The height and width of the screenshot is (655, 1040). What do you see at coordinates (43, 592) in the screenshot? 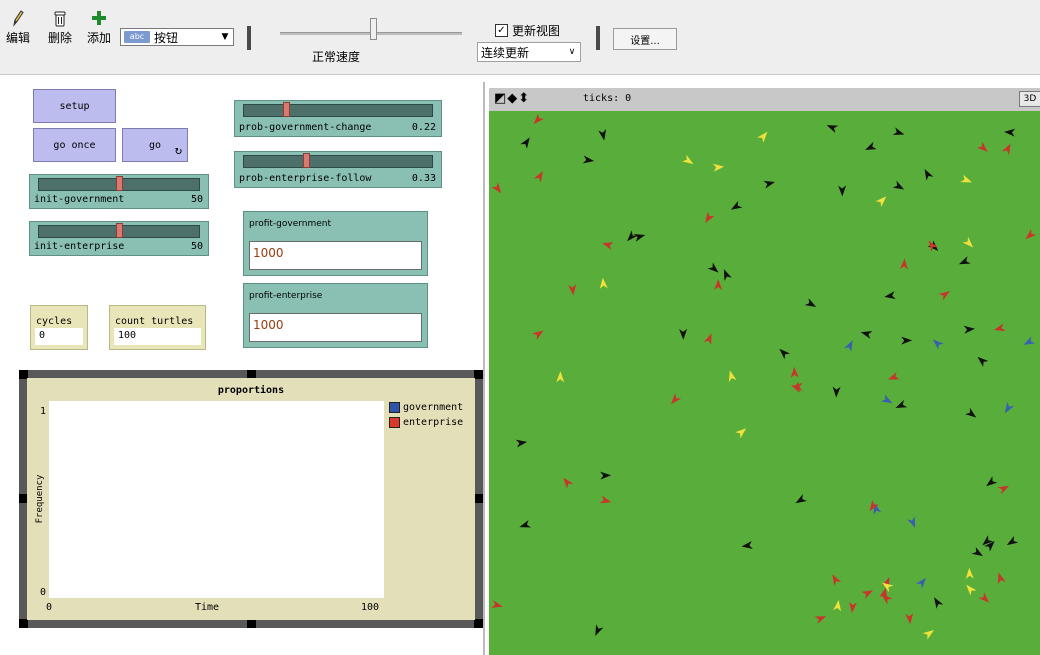
I see `y-tick-min: 0` at bounding box center [43, 592].